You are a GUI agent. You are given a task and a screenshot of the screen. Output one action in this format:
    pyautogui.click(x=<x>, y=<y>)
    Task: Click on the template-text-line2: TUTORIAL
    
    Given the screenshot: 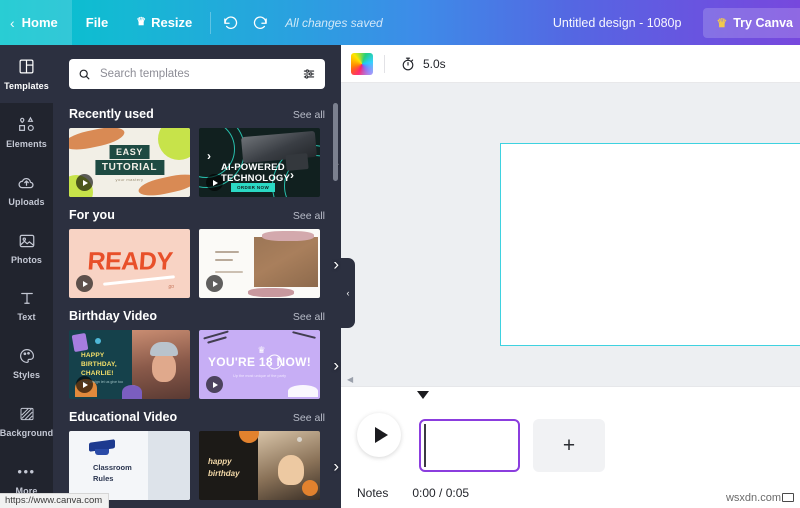 What is the action you would take?
    pyautogui.click(x=129, y=167)
    